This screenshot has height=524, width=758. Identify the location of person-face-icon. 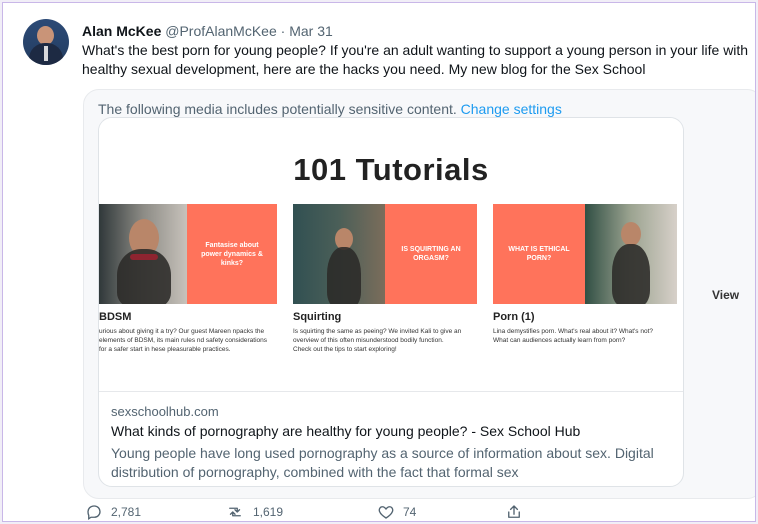
(631, 234).